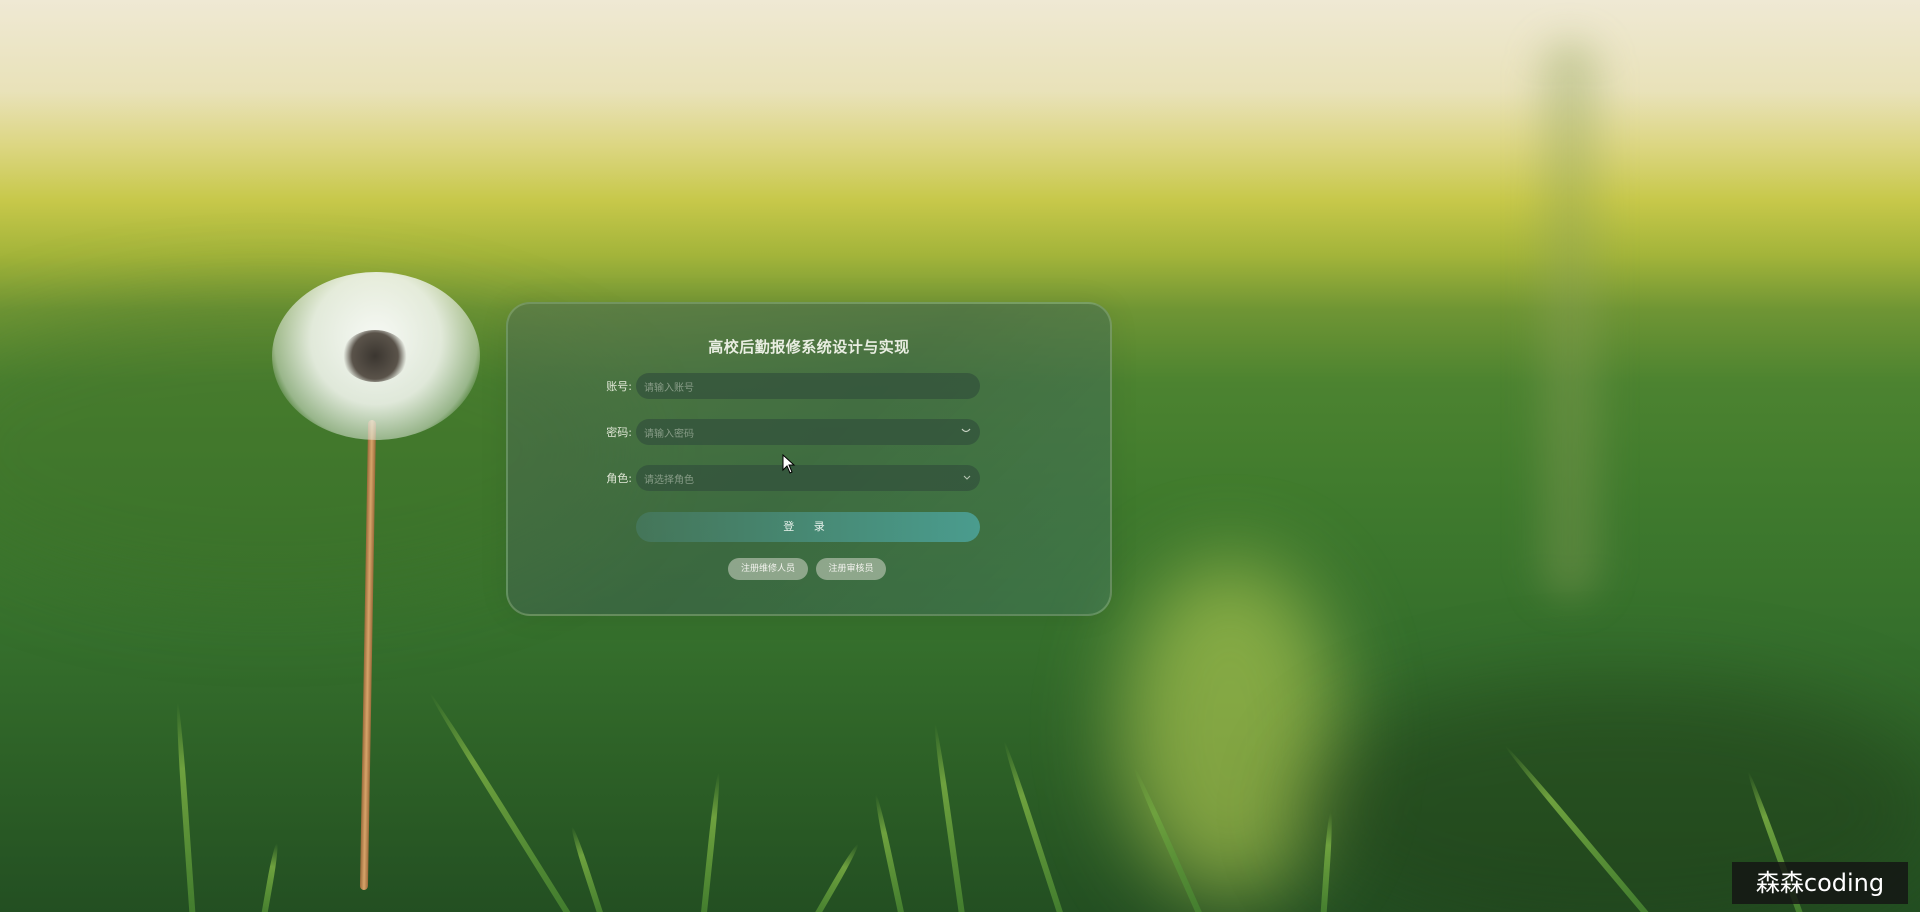 This screenshot has height=912, width=1920. Describe the element at coordinates (967, 478) in the screenshot. I see `chevron-down-icon` at that location.